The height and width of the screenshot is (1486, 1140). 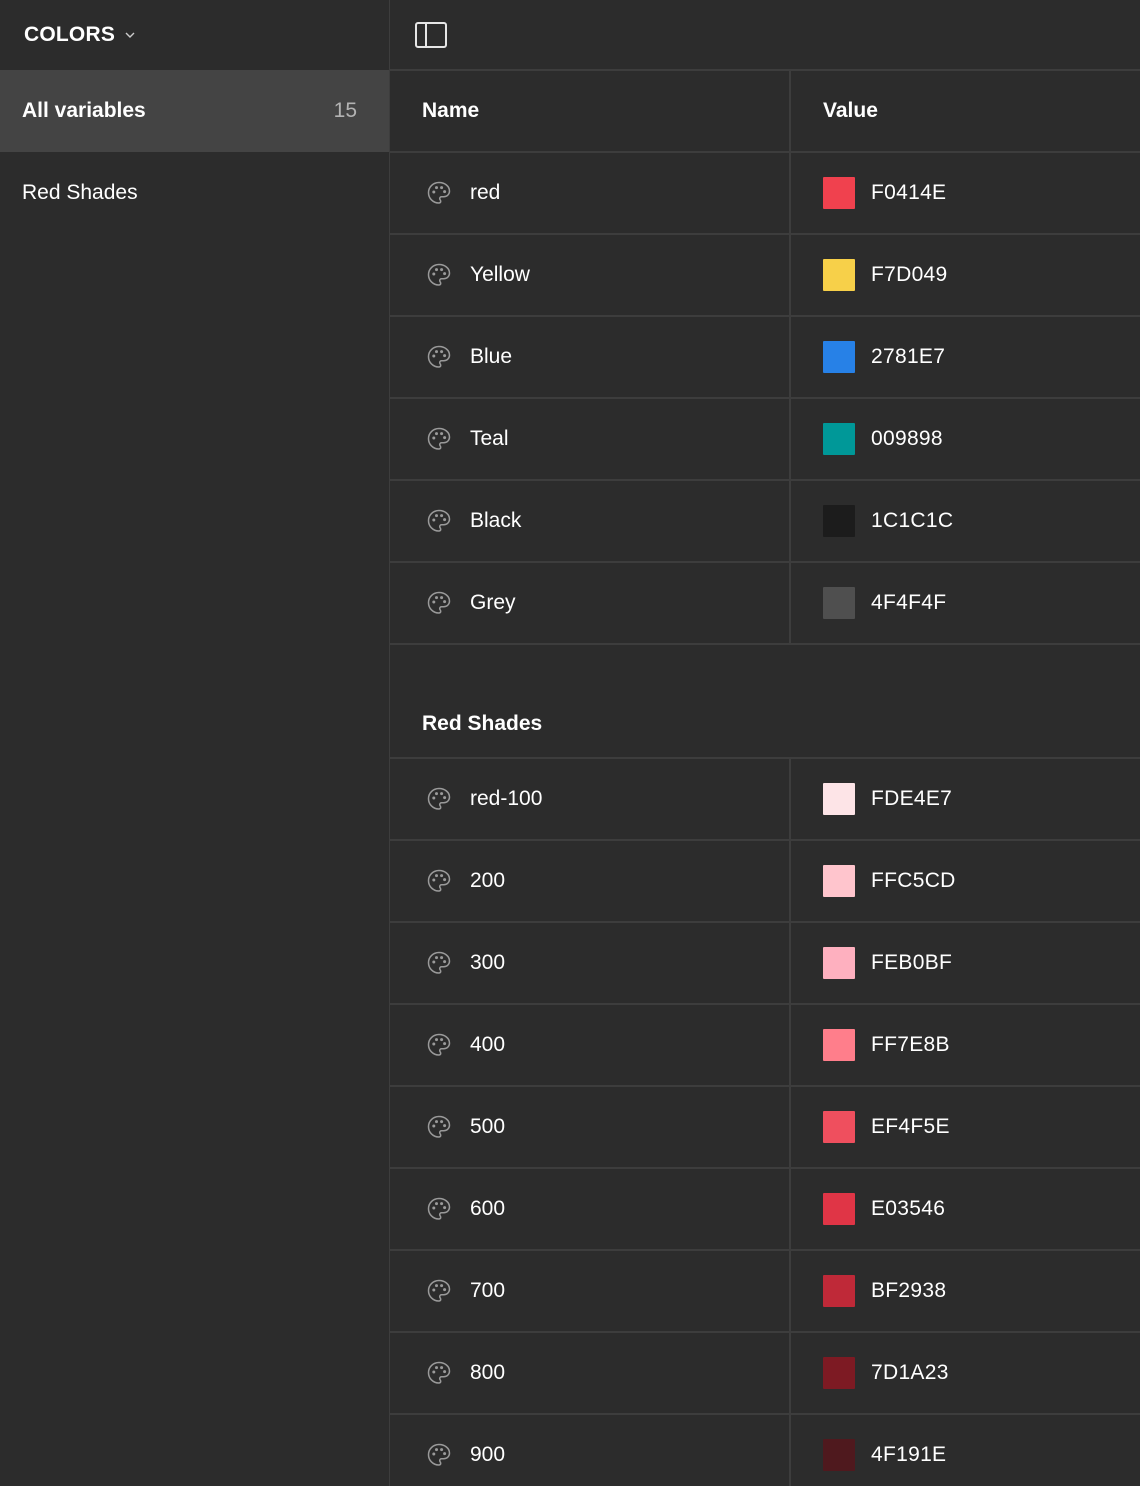 What do you see at coordinates (70, 34) in the screenshot?
I see `collection-name: COLORS` at bounding box center [70, 34].